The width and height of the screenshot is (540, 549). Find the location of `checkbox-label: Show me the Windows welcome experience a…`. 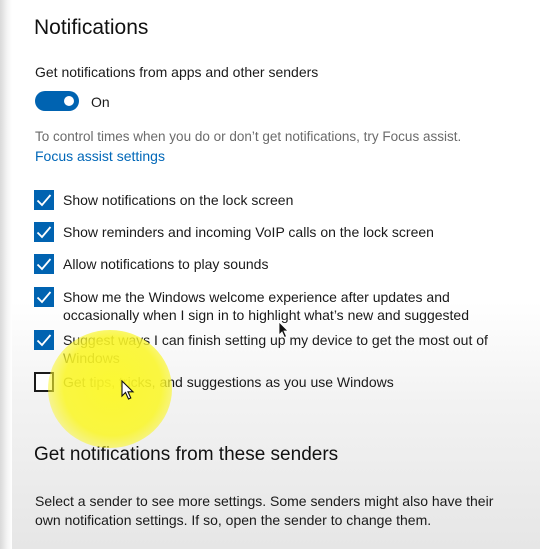

checkbox-label: Show me the Windows welcome experience a… is located at coordinates (266, 306).